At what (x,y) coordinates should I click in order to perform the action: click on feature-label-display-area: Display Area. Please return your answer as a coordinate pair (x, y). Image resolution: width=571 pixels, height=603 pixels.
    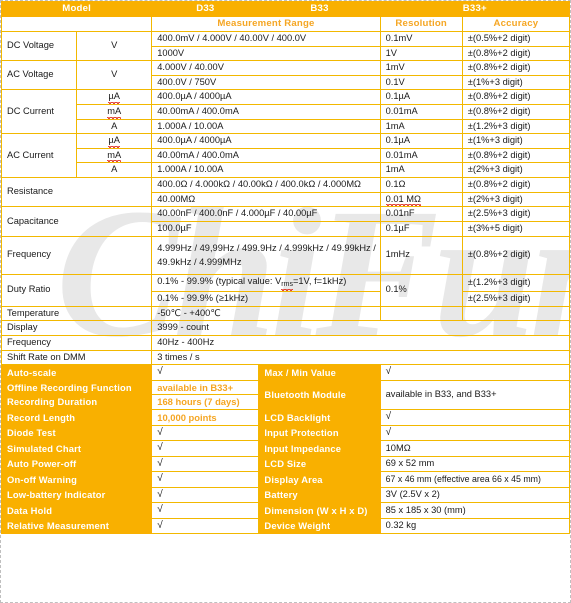
    Looking at the image, I should click on (319, 479).